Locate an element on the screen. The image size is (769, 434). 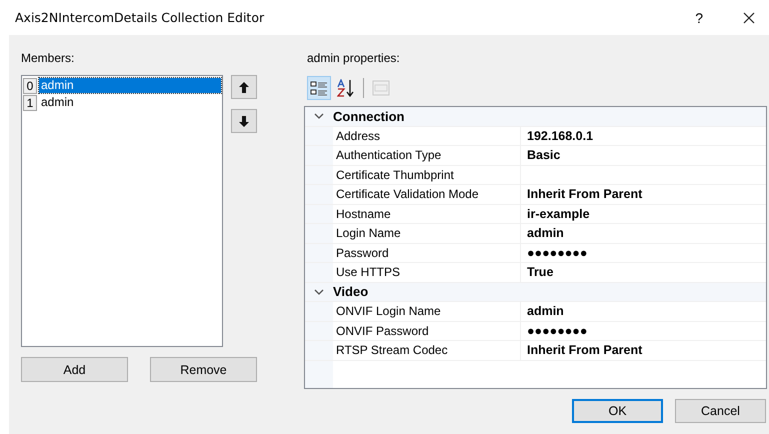
move-up-button is located at coordinates (244, 87).